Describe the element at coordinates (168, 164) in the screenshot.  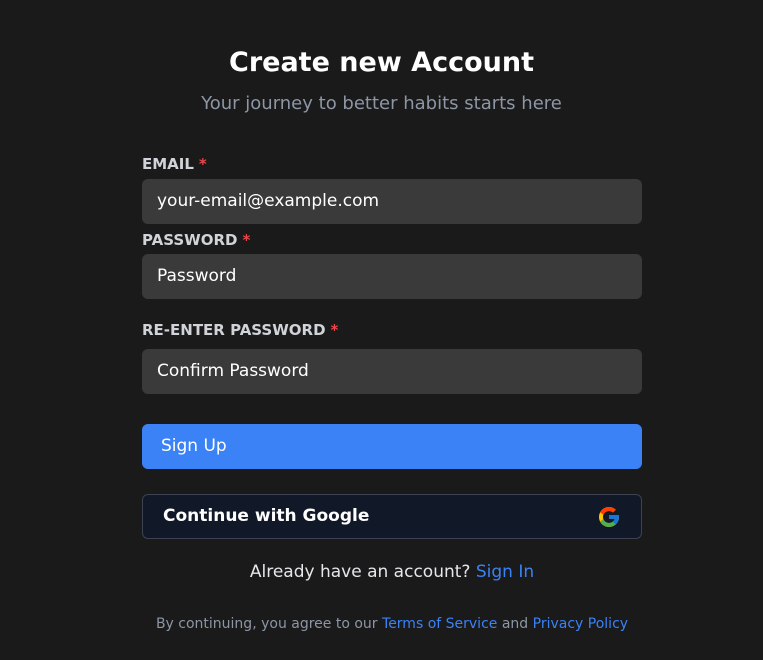
I see `email-label-text: EMAIL` at that location.